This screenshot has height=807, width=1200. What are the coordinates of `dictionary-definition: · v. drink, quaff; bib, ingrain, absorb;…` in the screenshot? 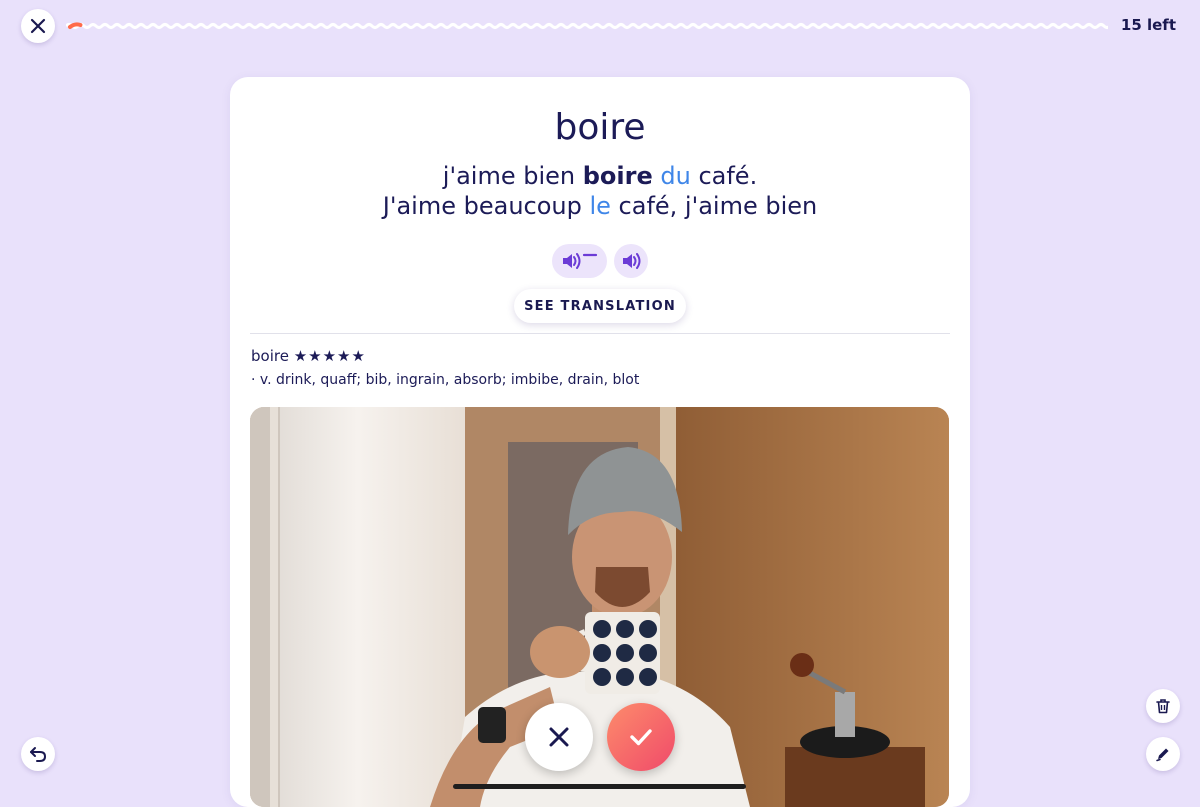 It's located at (445, 380).